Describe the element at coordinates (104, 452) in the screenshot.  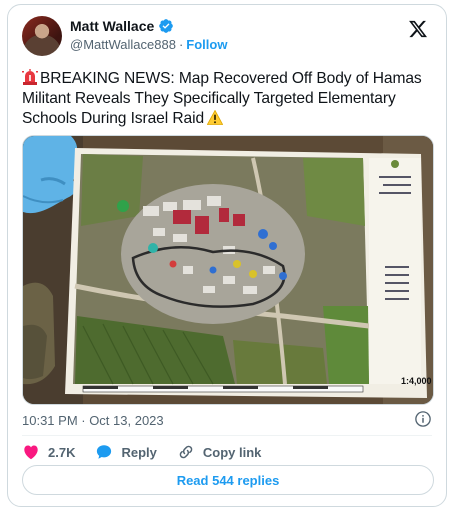
I see `reply-bubble-icon` at that location.